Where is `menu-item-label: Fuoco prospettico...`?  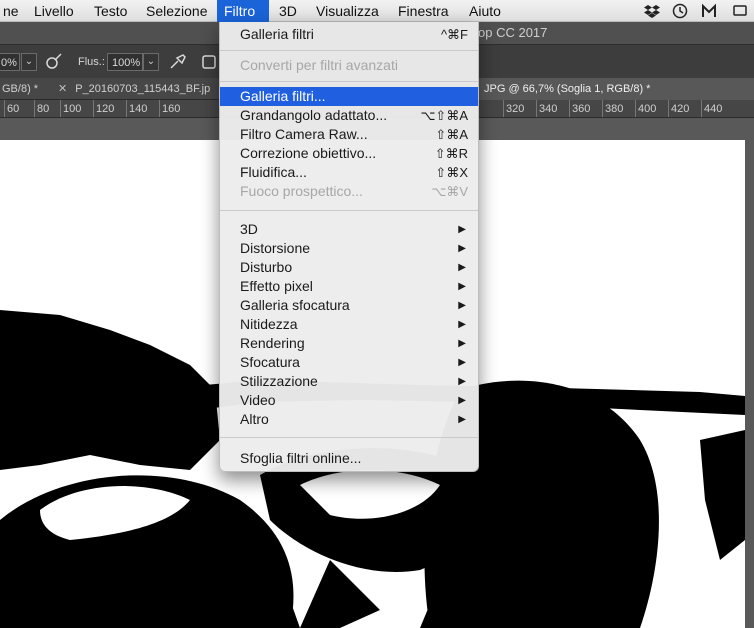 menu-item-label: Fuoco prospettico... is located at coordinates (301, 191).